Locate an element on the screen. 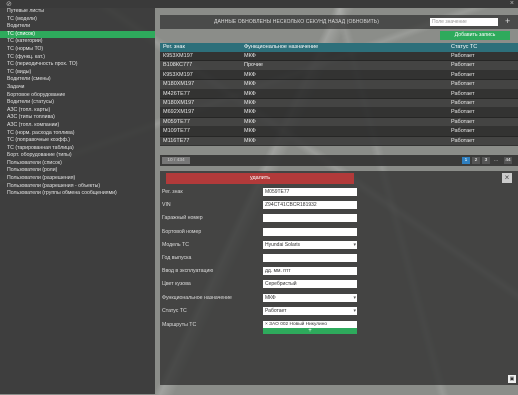 This screenshot has height=395, width=518. routes-row: Маршруты ТС × ЗАО 002 Новый Никулино + is located at coordinates (262, 329).